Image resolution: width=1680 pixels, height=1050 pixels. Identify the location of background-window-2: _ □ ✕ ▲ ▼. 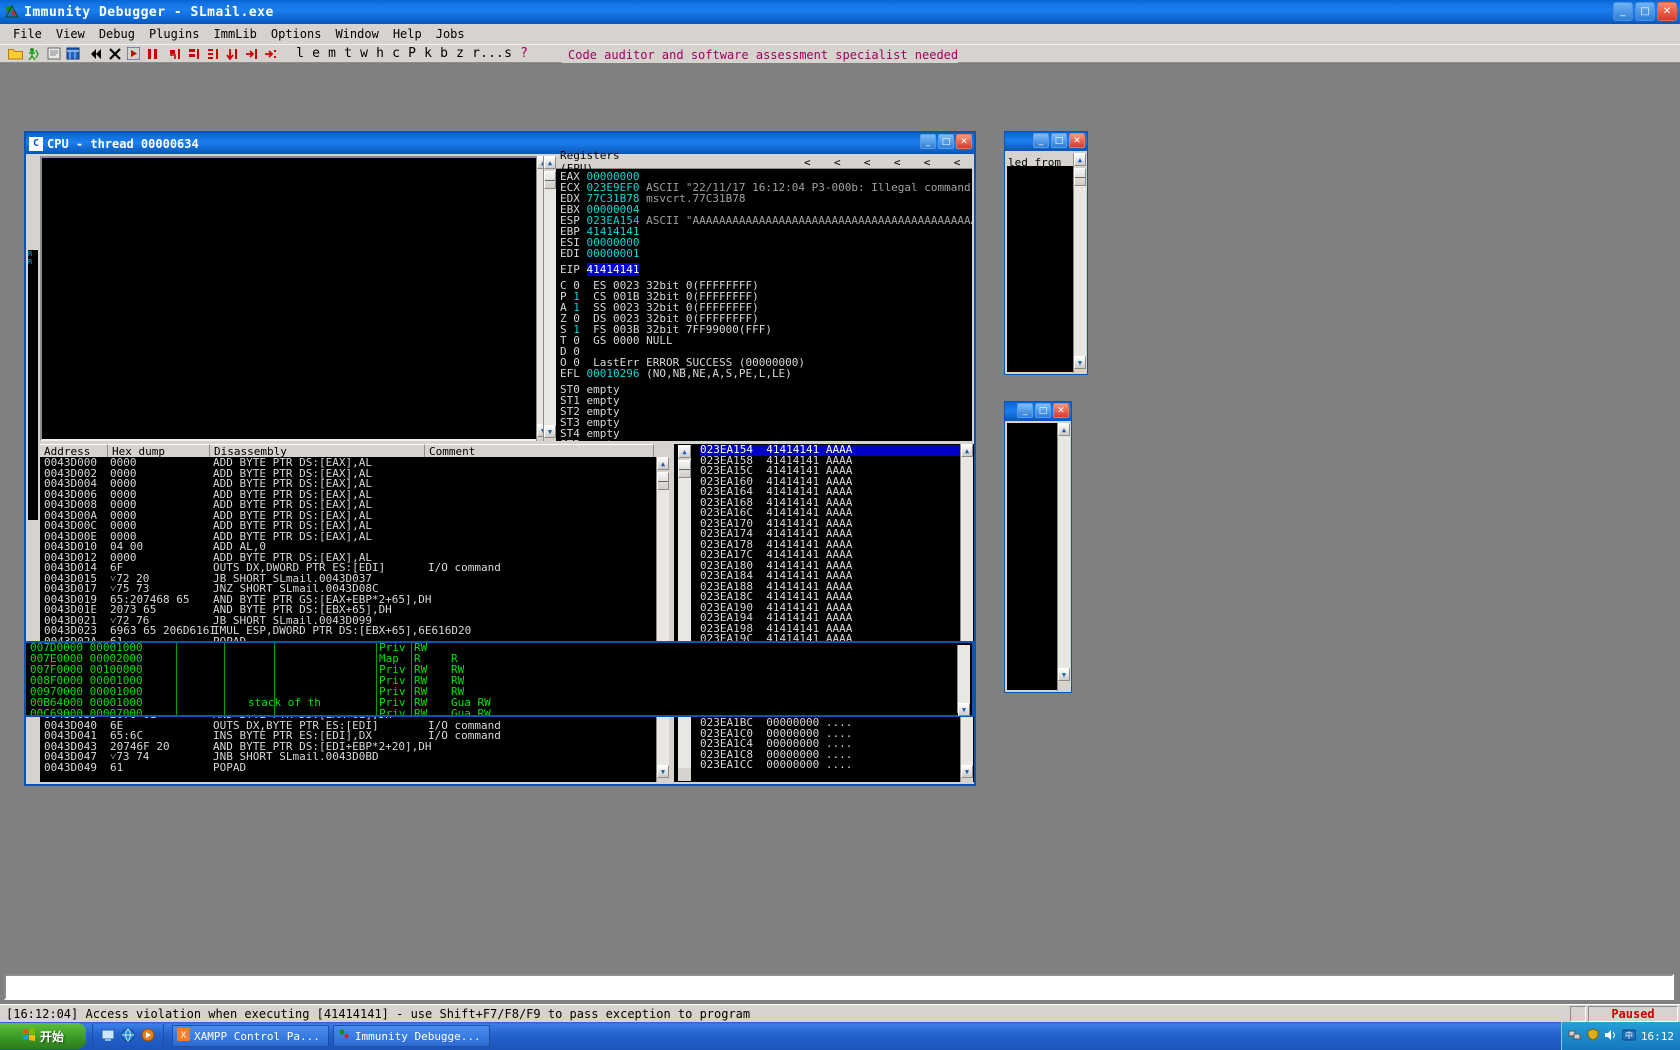
(1038, 547).